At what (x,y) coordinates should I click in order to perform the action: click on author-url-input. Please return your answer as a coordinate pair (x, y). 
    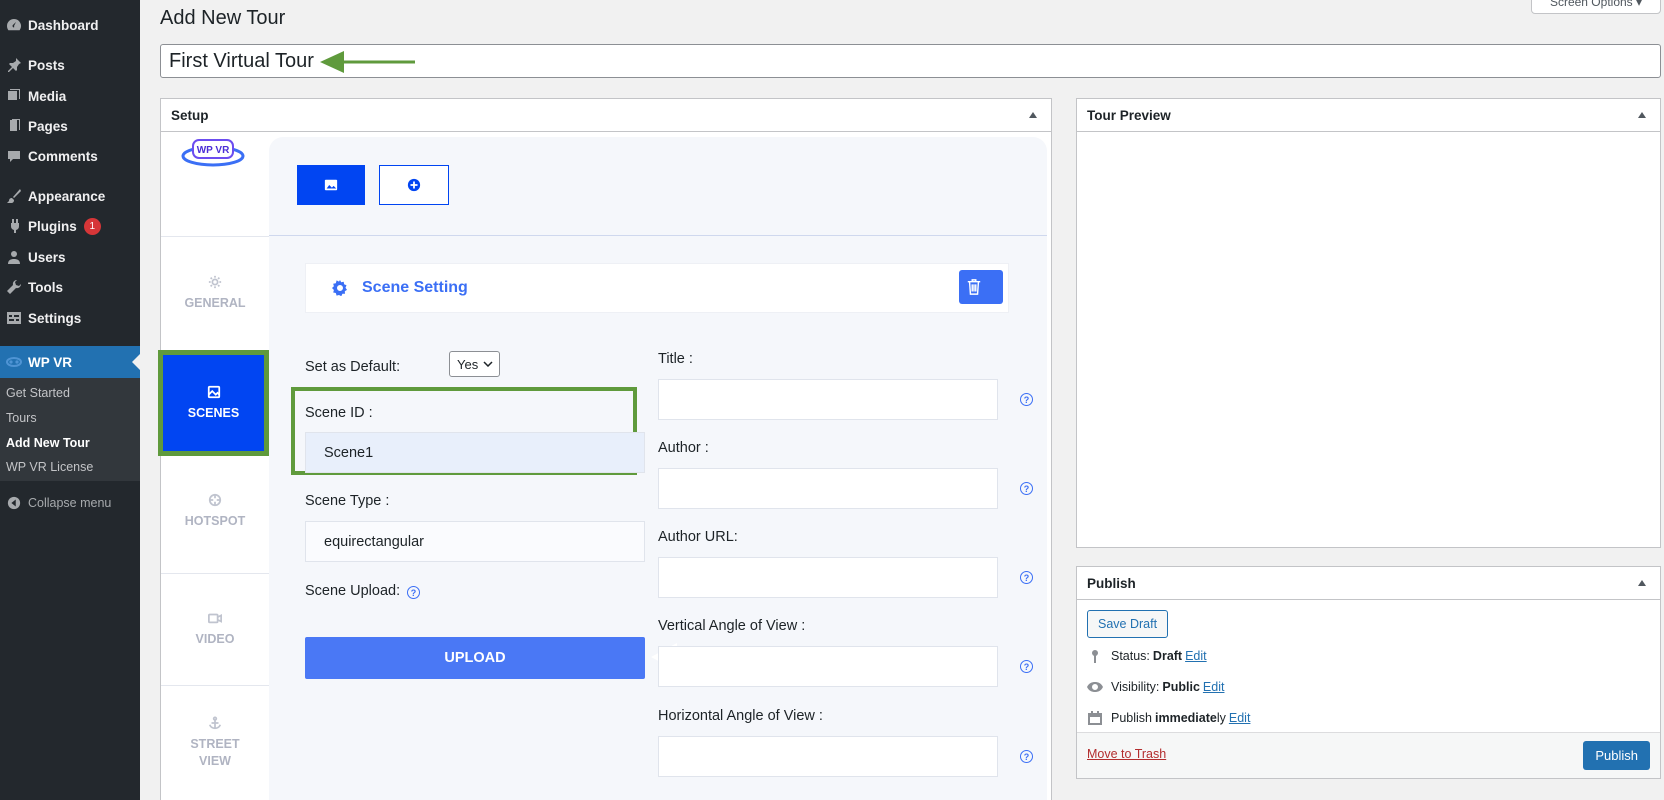
    Looking at the image, I should click on (828, 577).